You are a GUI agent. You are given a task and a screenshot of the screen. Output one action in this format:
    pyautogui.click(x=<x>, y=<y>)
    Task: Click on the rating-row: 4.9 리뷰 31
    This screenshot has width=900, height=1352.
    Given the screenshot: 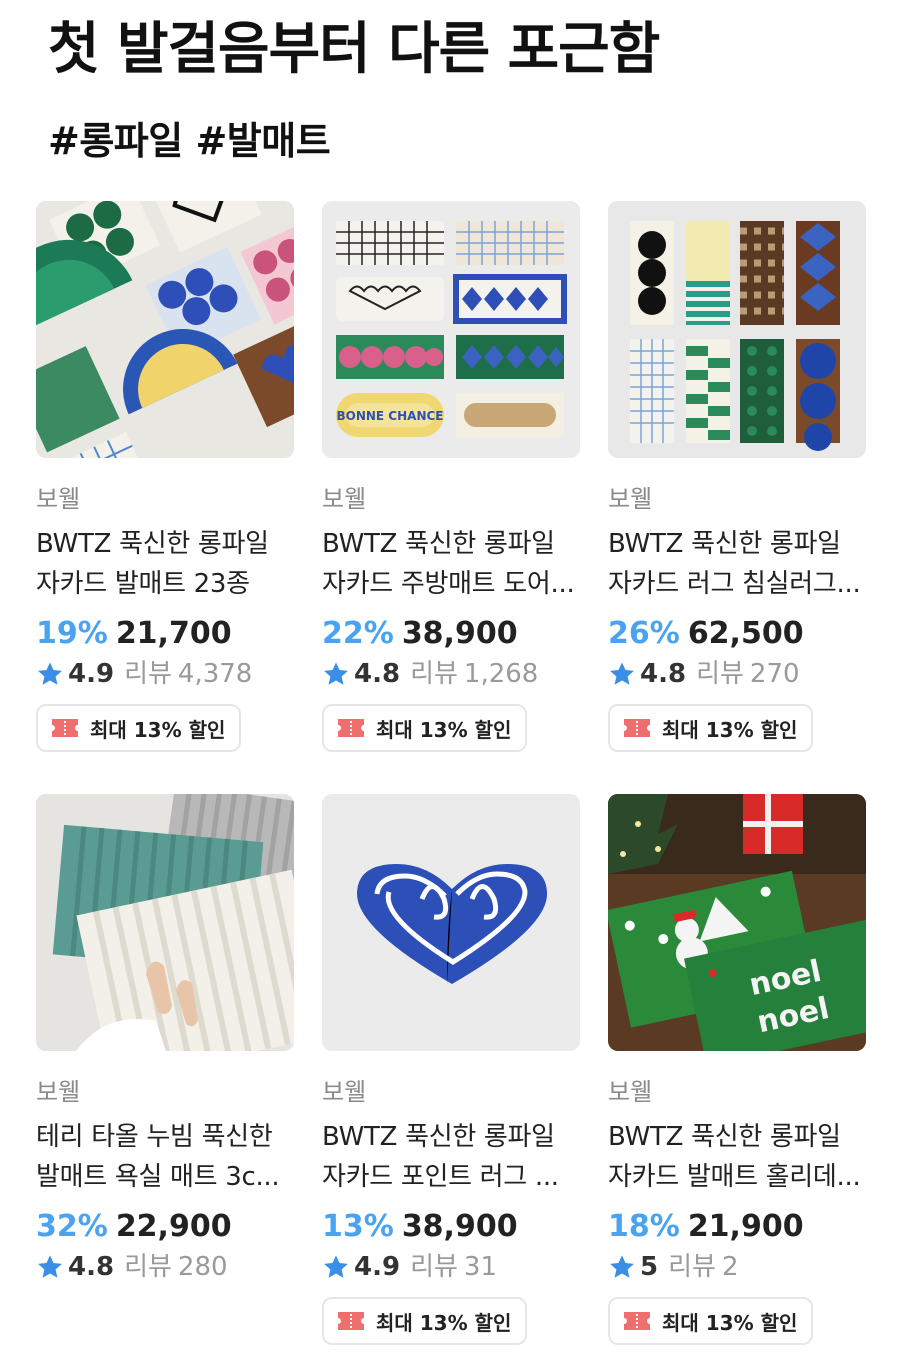 What is the action you would take?
    pyautogui.click(x=451, y=1267)
    